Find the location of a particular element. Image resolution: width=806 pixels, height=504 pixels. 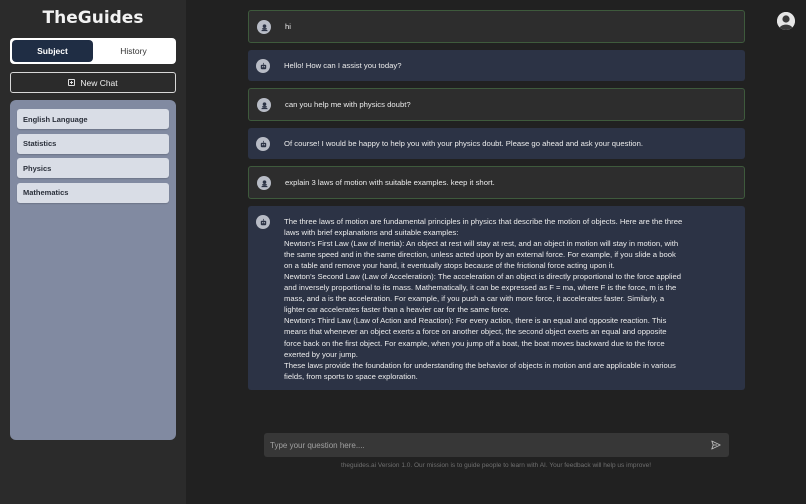

message-text: Hello! How can I assist you today? is located at coordinates (343, 64).